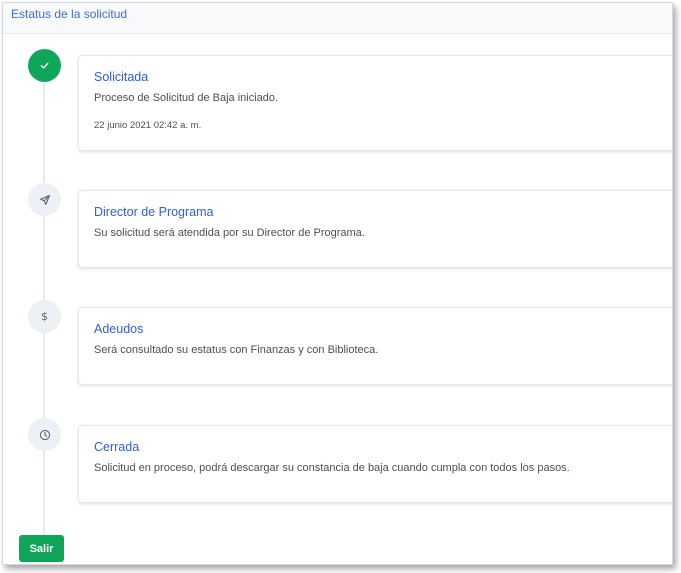 The image size is (681, 573). Describe the element at coordinates (41, 548) in the screenshot. I see `exit-button: Salir` at that location.